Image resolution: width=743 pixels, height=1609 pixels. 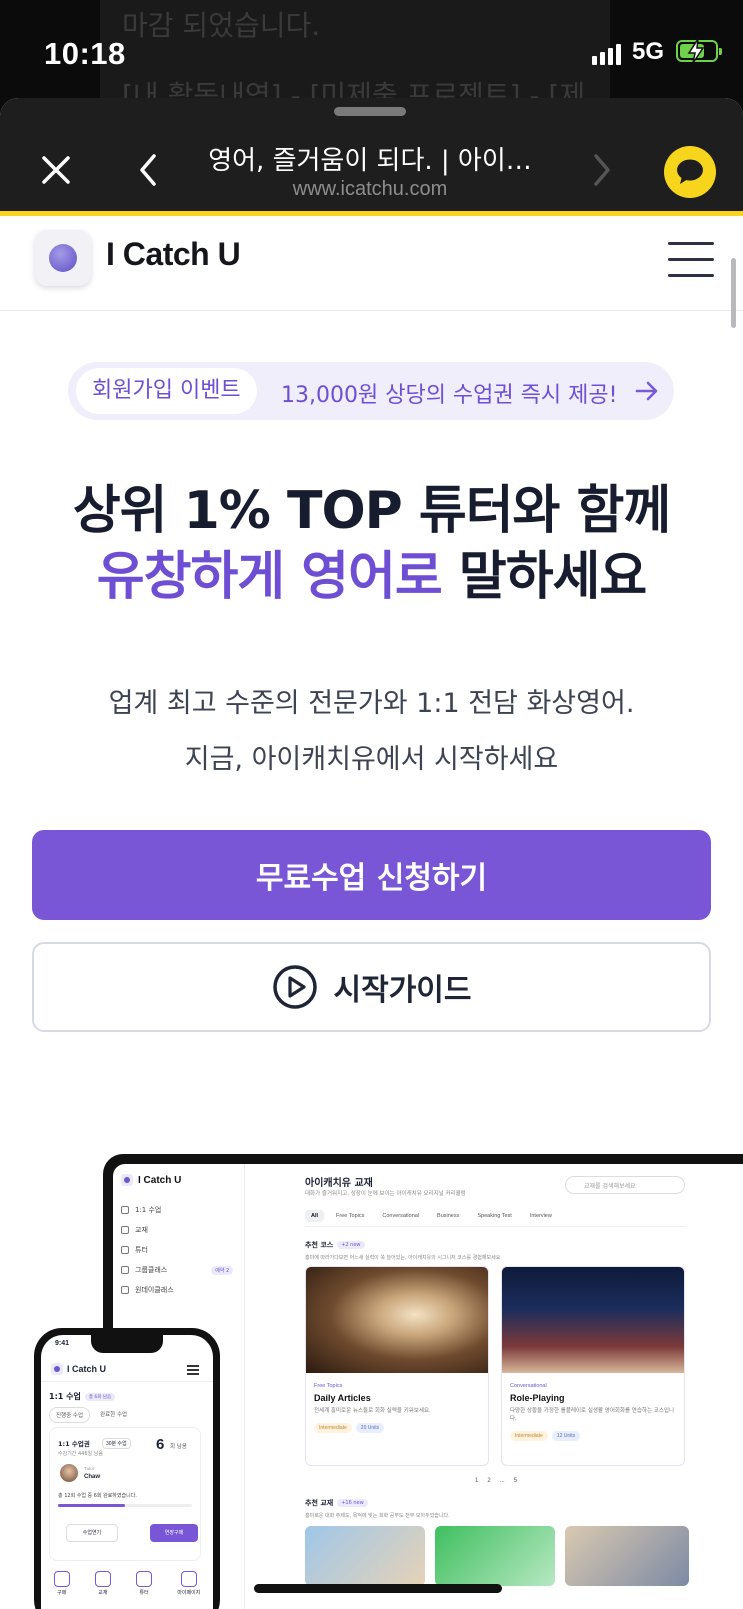 What do you see at coordinates (125, 1505) in the screenshot?
I see `phone-progress-bar` at bounding box center [125, 1505].